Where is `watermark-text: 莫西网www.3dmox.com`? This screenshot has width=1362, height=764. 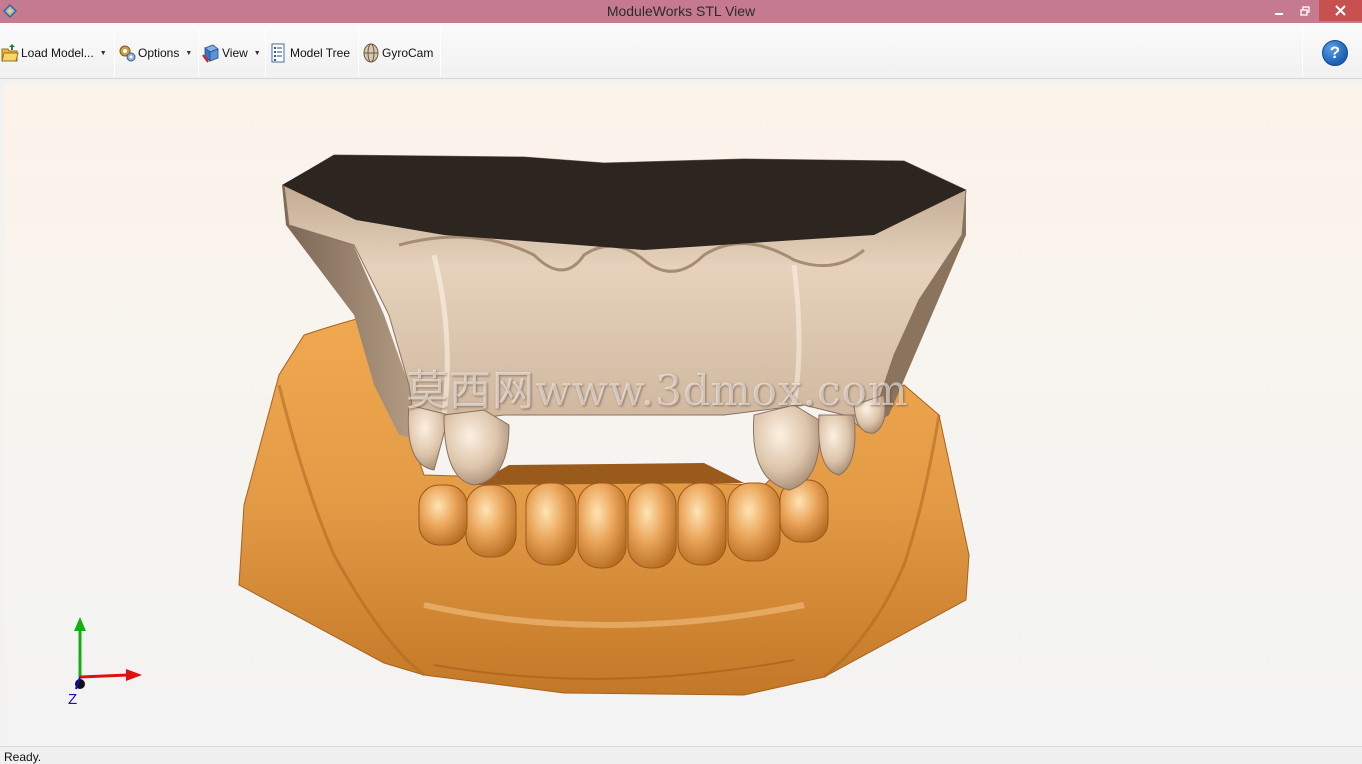
watermark-text: 莫西网www.3dmox.com is located at coordinates (657, 390).